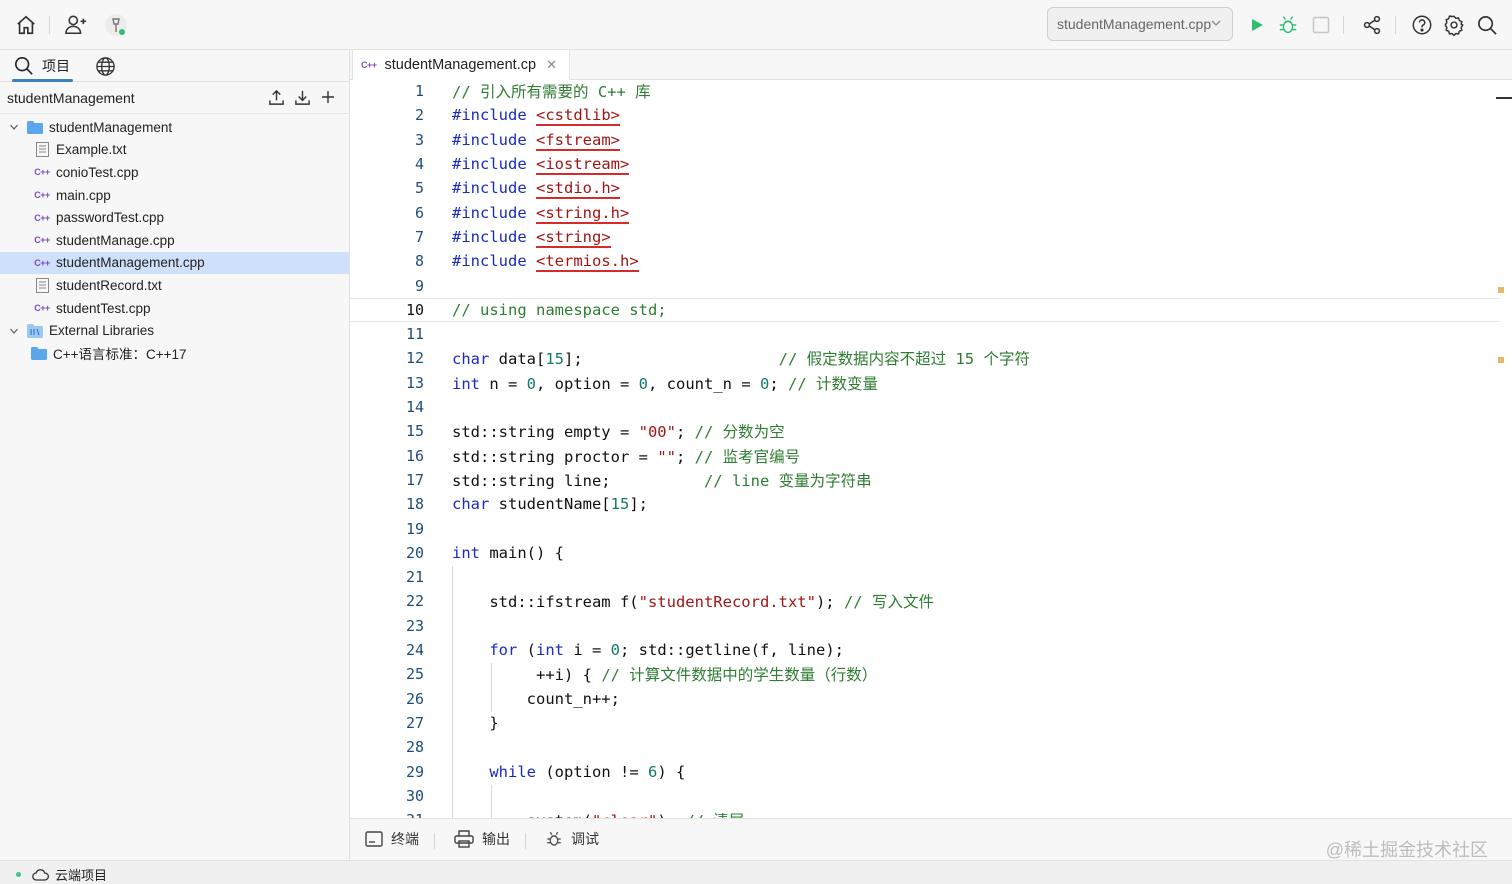  Describe the element at coordinates (482, 839) in the screenshot. I see `output-button: 输出` at that location.